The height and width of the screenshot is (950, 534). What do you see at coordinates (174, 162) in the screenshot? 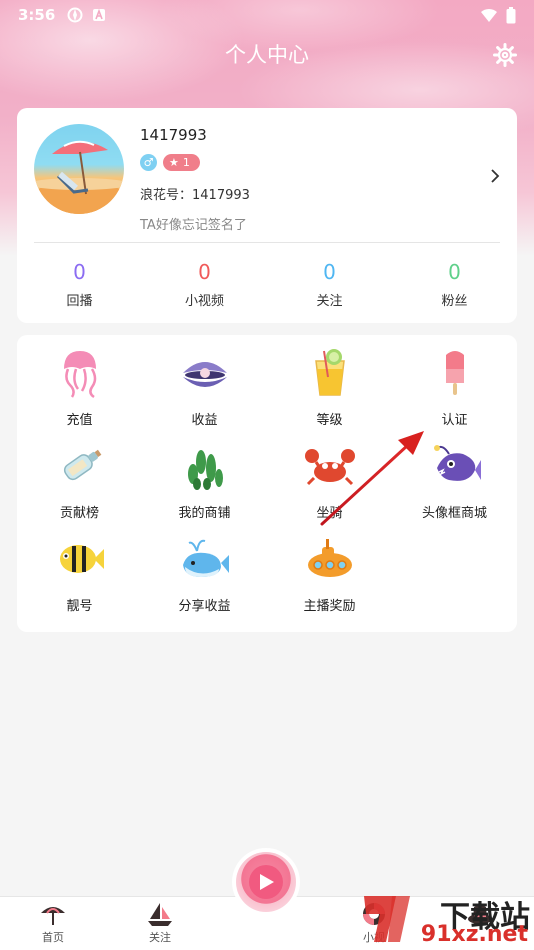
I see `star-icon: ★` at bounding box center [174, 162].